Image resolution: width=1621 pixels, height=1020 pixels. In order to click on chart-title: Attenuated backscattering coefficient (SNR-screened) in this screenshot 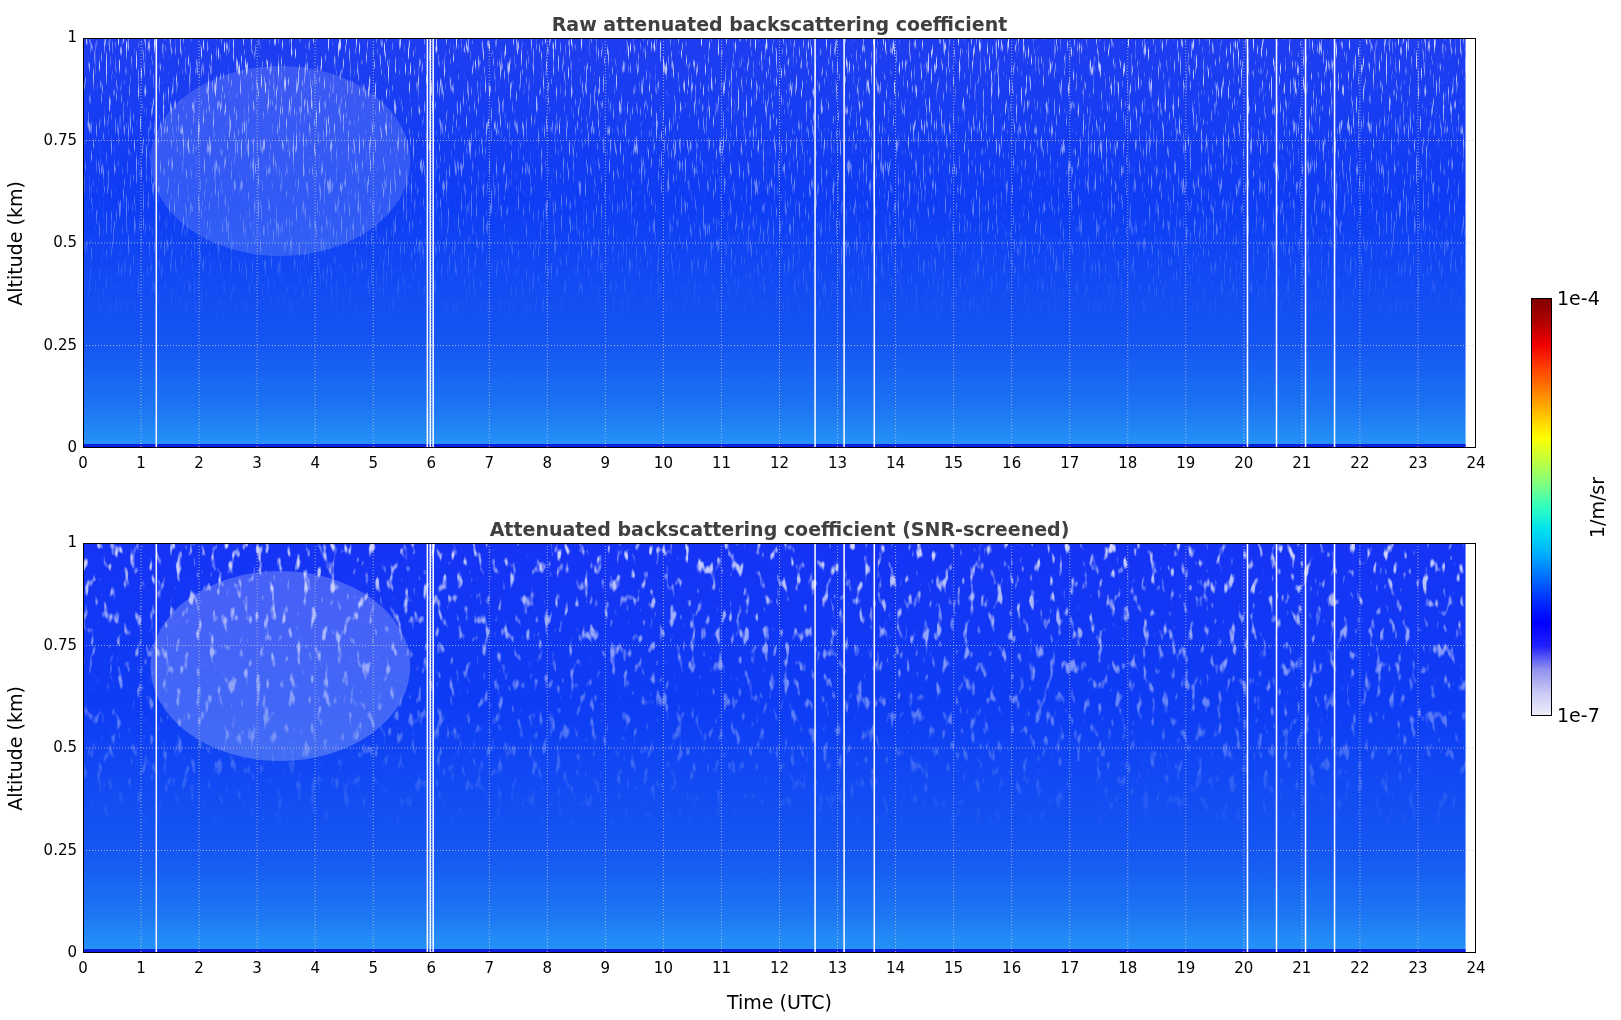, I will do `click(779, 529)`.